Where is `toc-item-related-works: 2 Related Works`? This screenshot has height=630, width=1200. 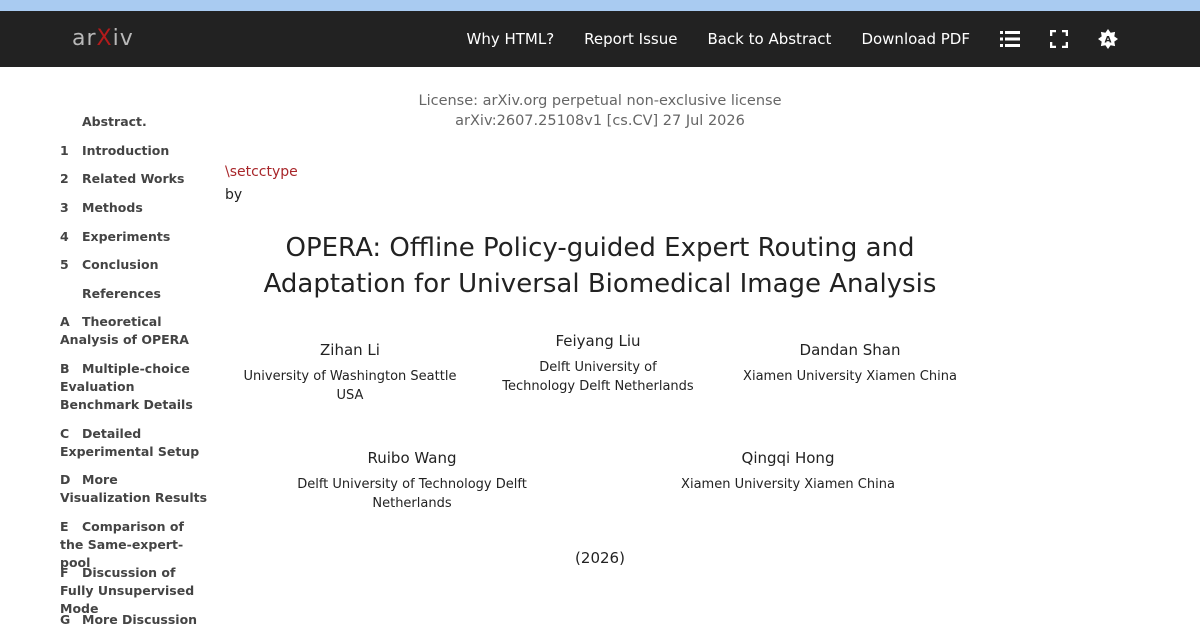 toc-item-related-works: 2 Related Works is located at coordinates (122, 179).